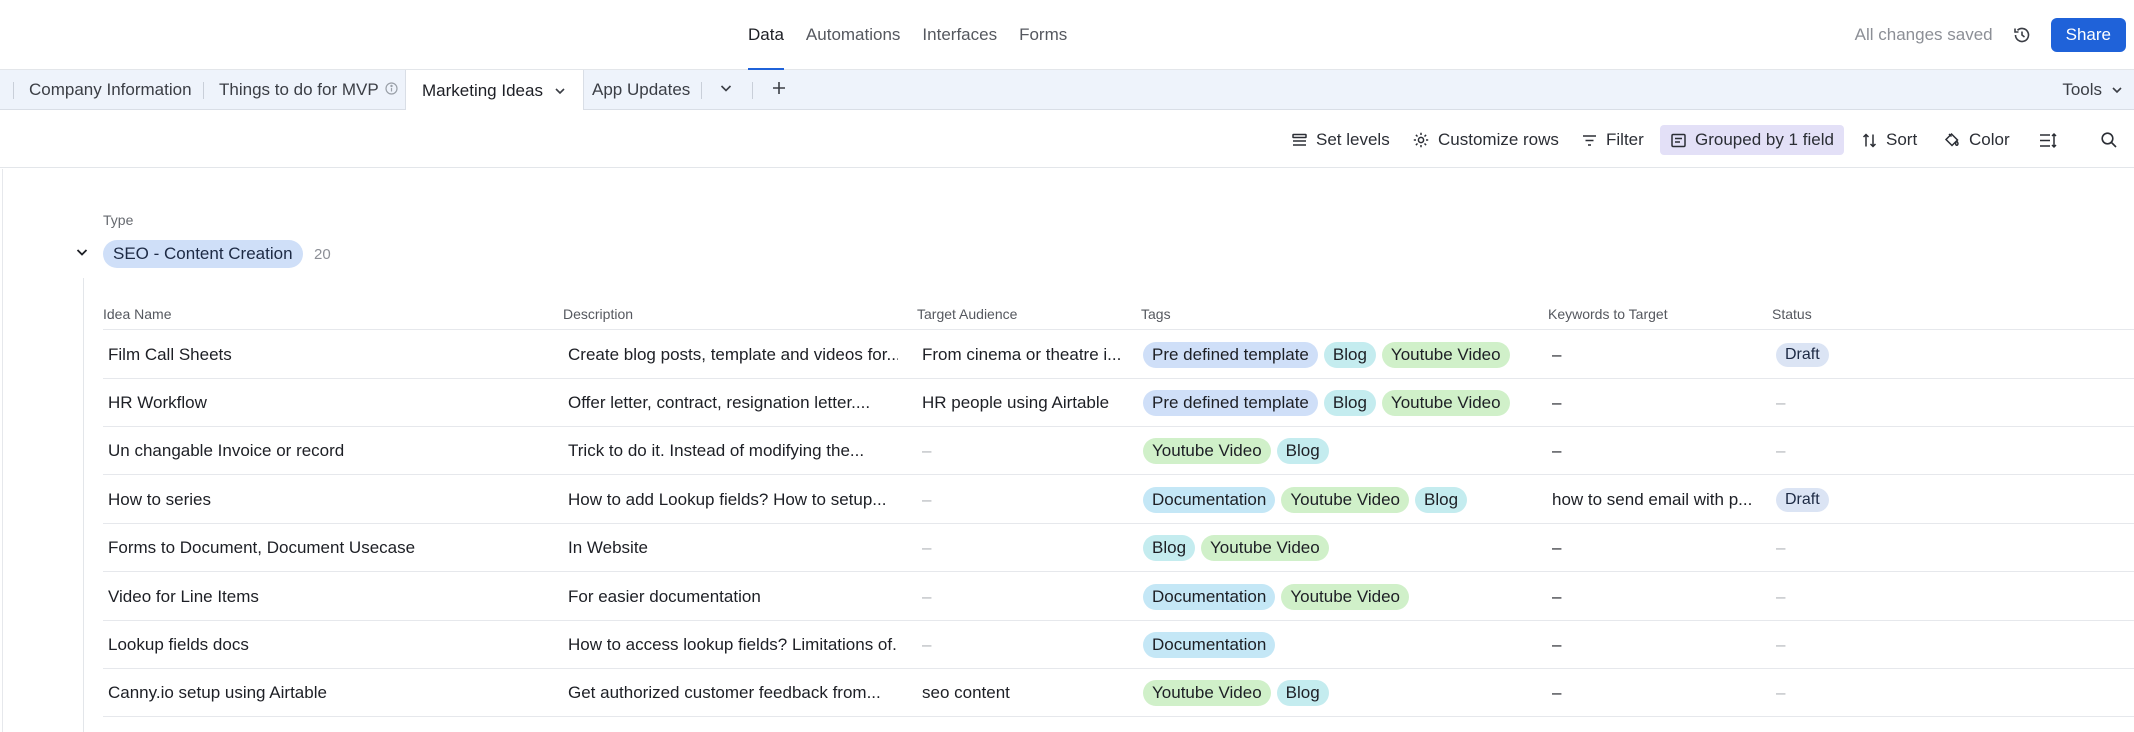  Describe the element at coordinates (733, 548) in the screenshot. I see `description-cell: In Website` at that location.